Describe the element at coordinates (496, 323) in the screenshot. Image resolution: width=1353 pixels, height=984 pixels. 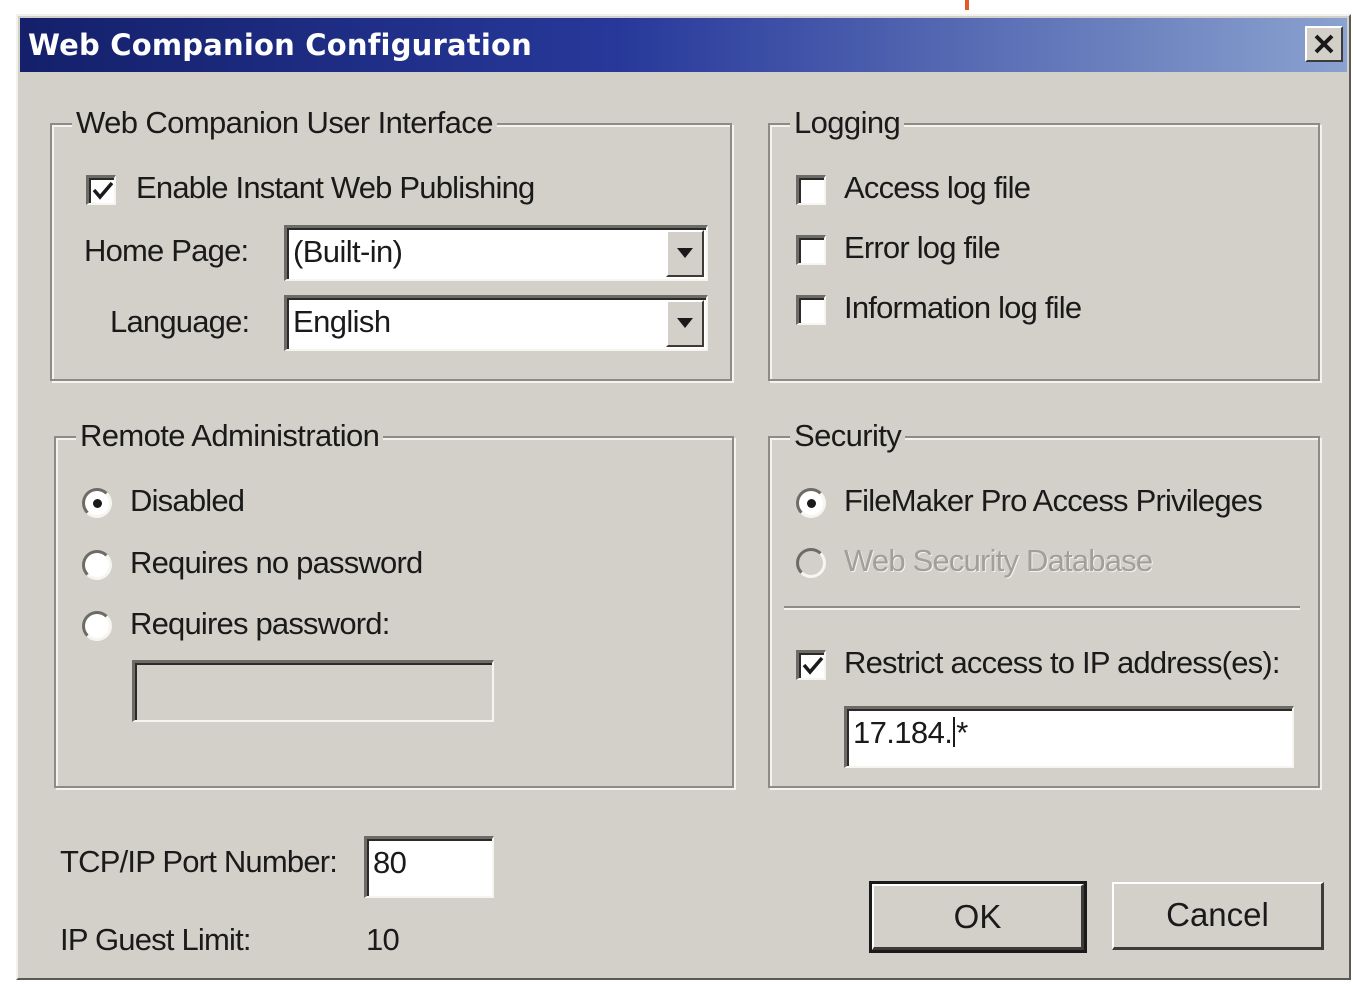
I see `language-select: English` at that location.